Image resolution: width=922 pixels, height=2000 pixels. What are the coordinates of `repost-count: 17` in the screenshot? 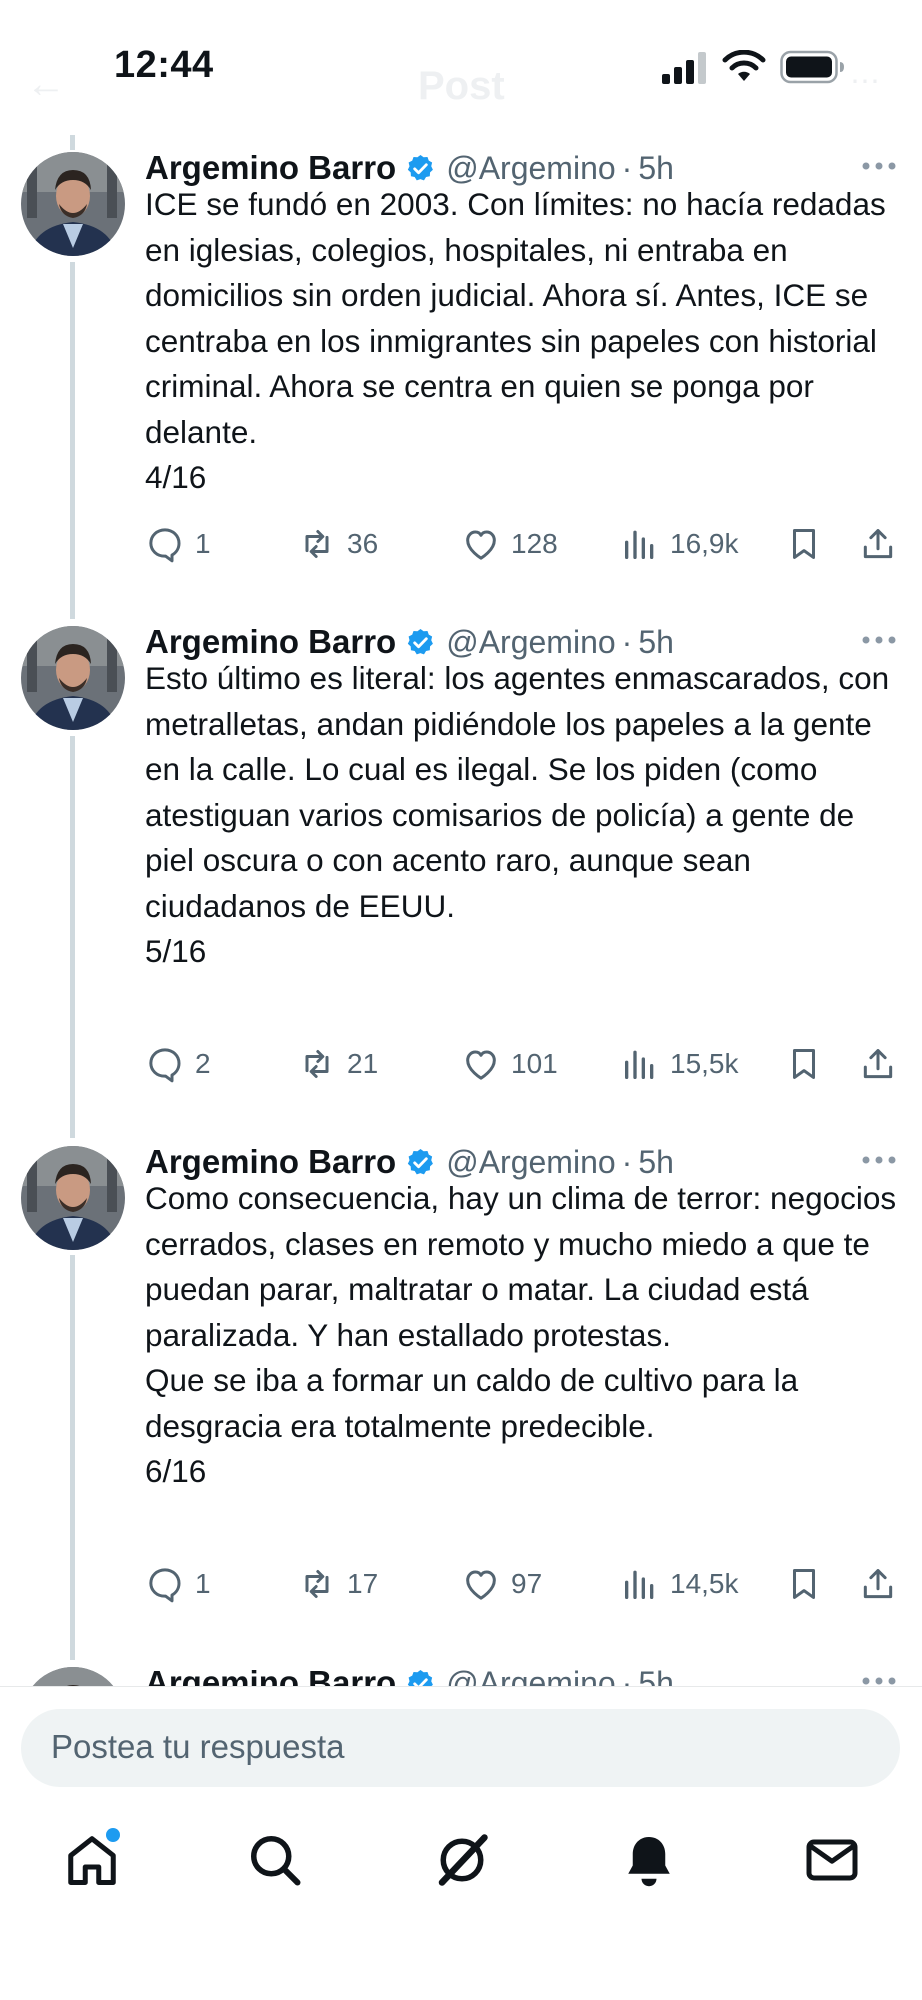 It's located at (363, 1583).